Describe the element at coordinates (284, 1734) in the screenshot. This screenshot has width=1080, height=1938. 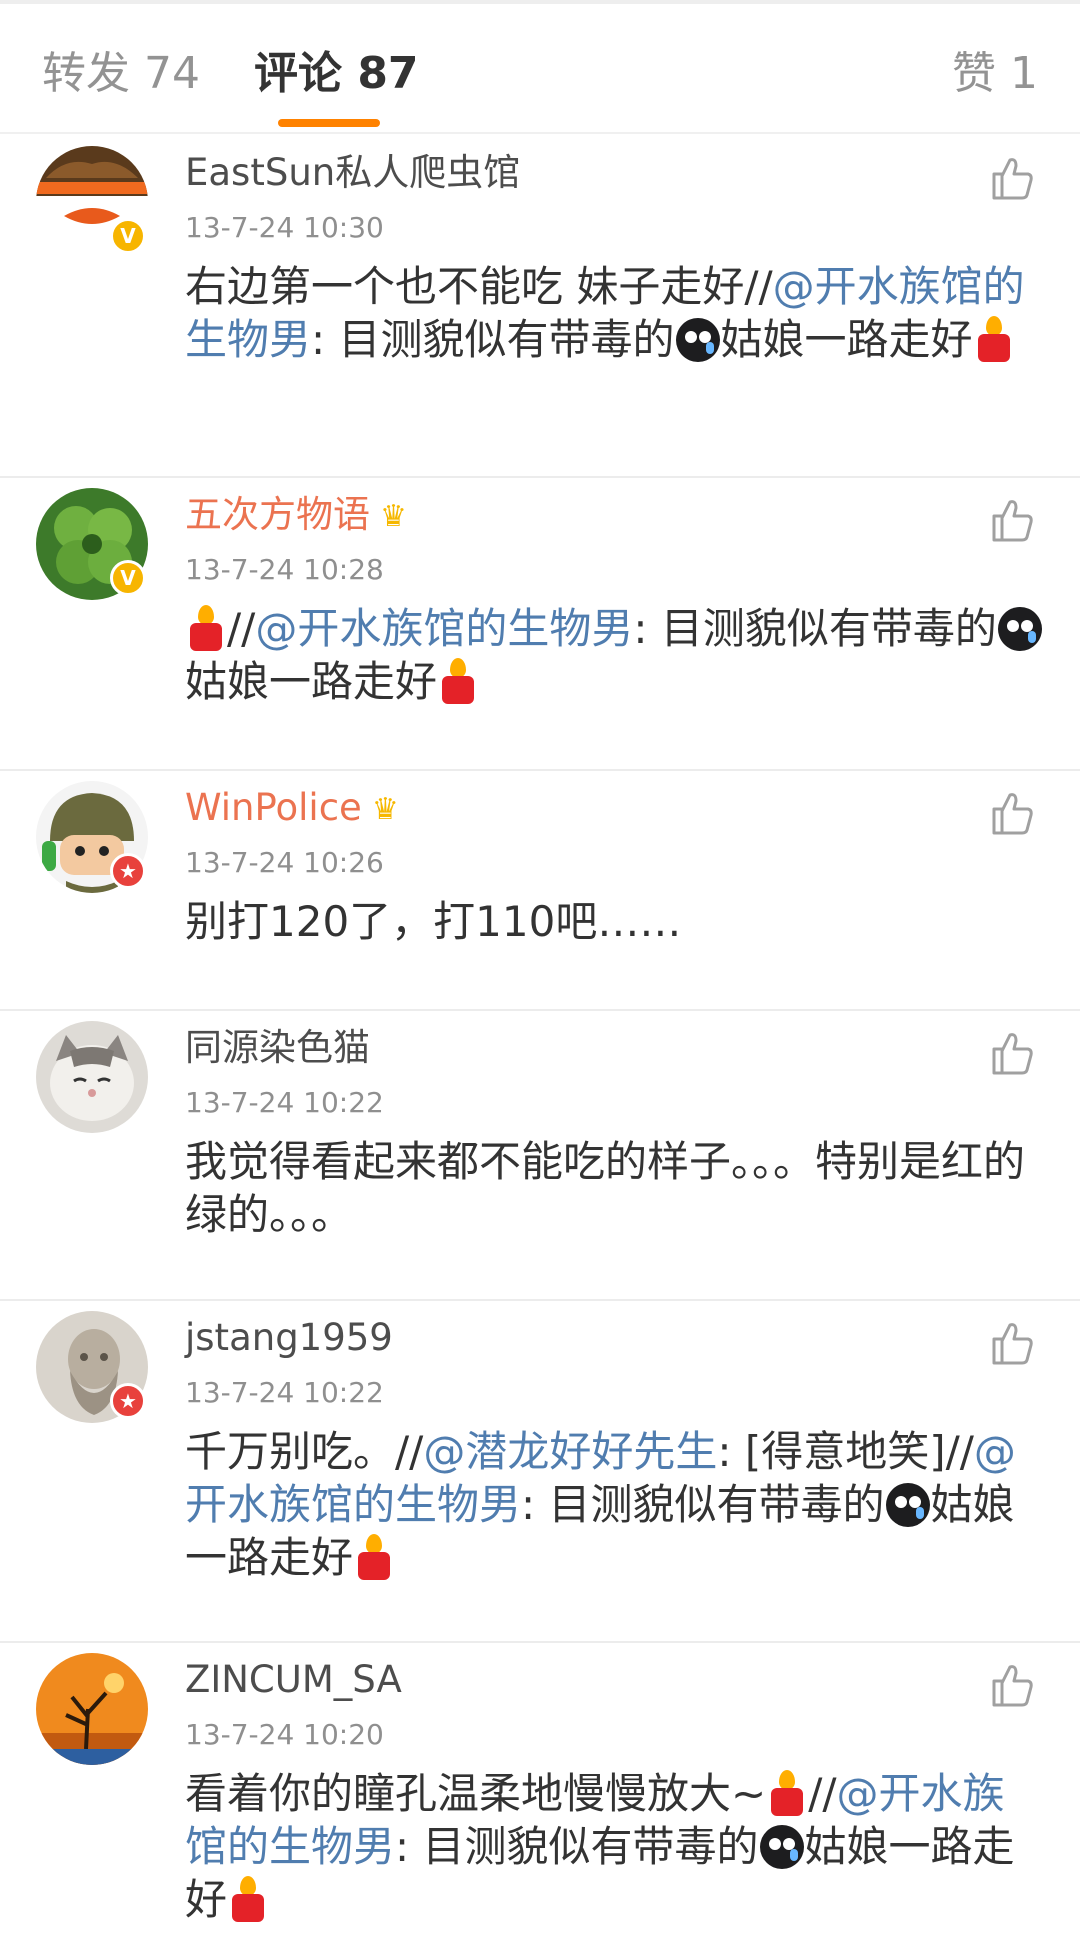
I see `comment-time: 13-7-24 10:20` at that location.